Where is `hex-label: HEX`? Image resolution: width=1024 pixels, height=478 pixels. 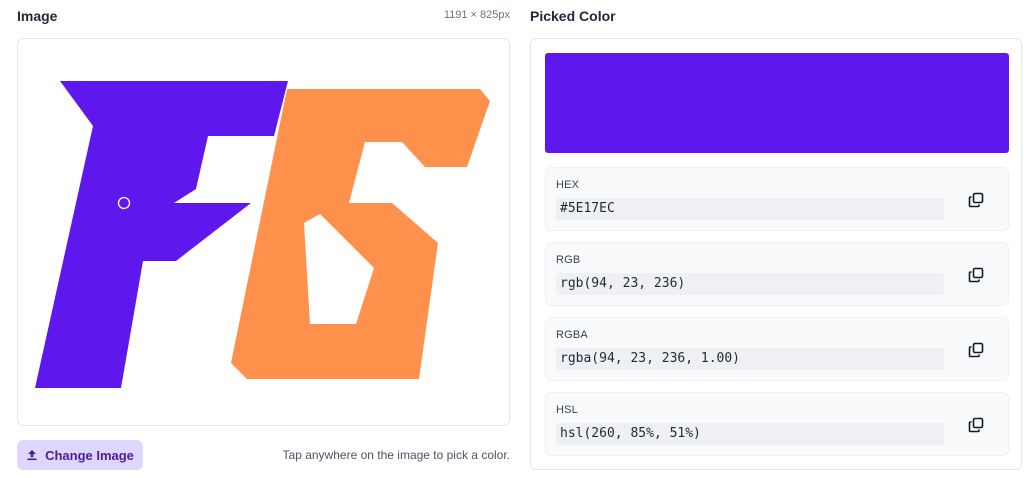 hex-label: HEX is located at coordinates (568, 185).